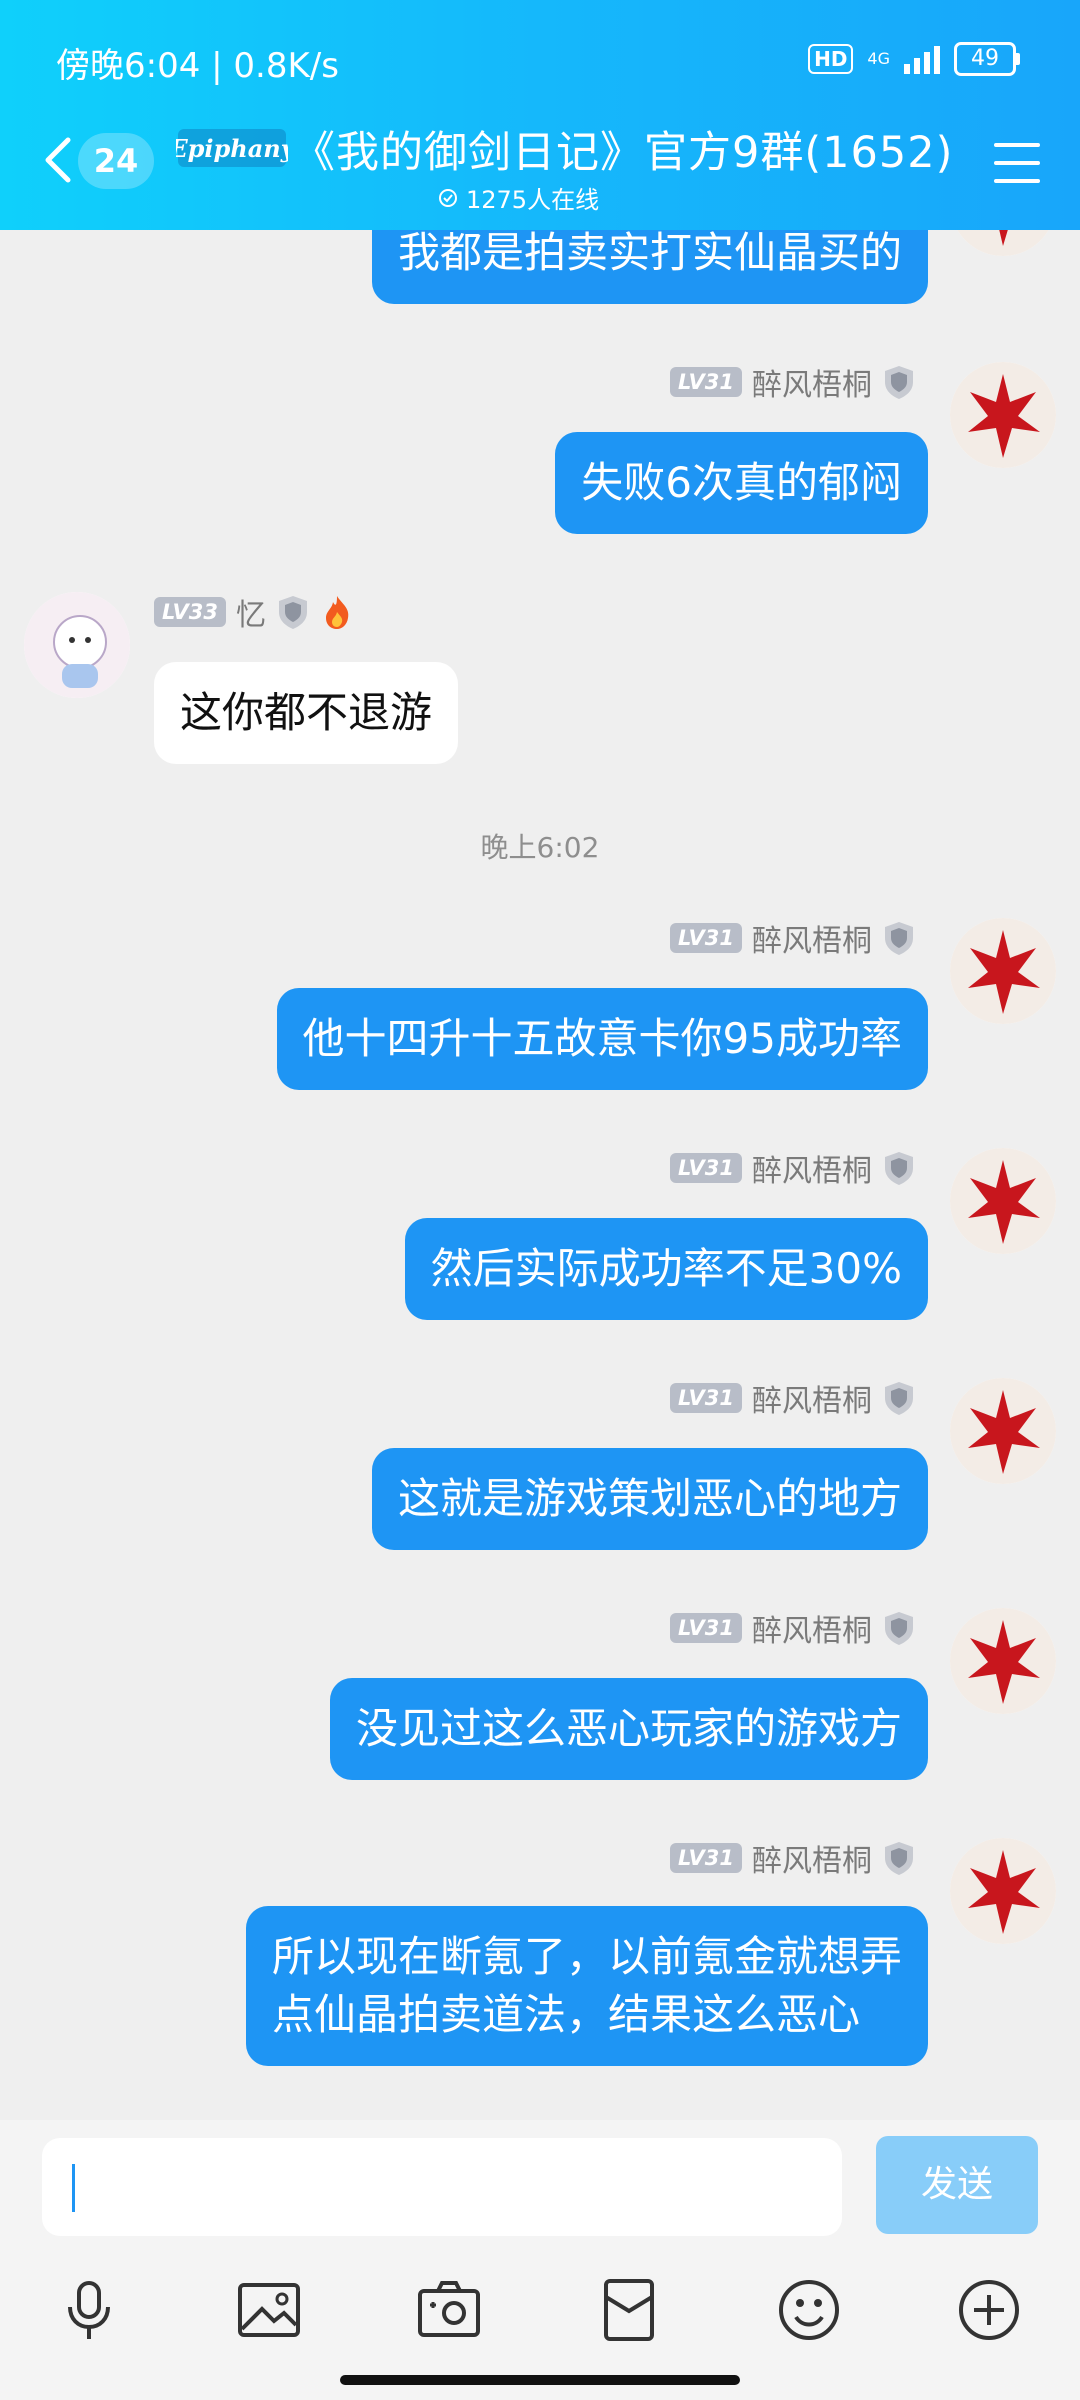 The image size is (1080, 2400). What do you see at coordinates (741, 483) in the screenshot?
I see `message-bubble-mine: 失败6次真的郁闷` at bounding box center [741, 483].